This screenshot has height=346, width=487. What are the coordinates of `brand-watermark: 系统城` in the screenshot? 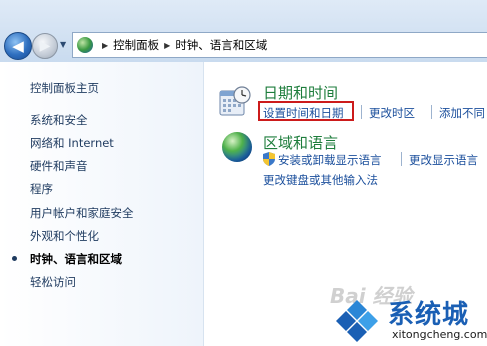 It's located at (429, 315).